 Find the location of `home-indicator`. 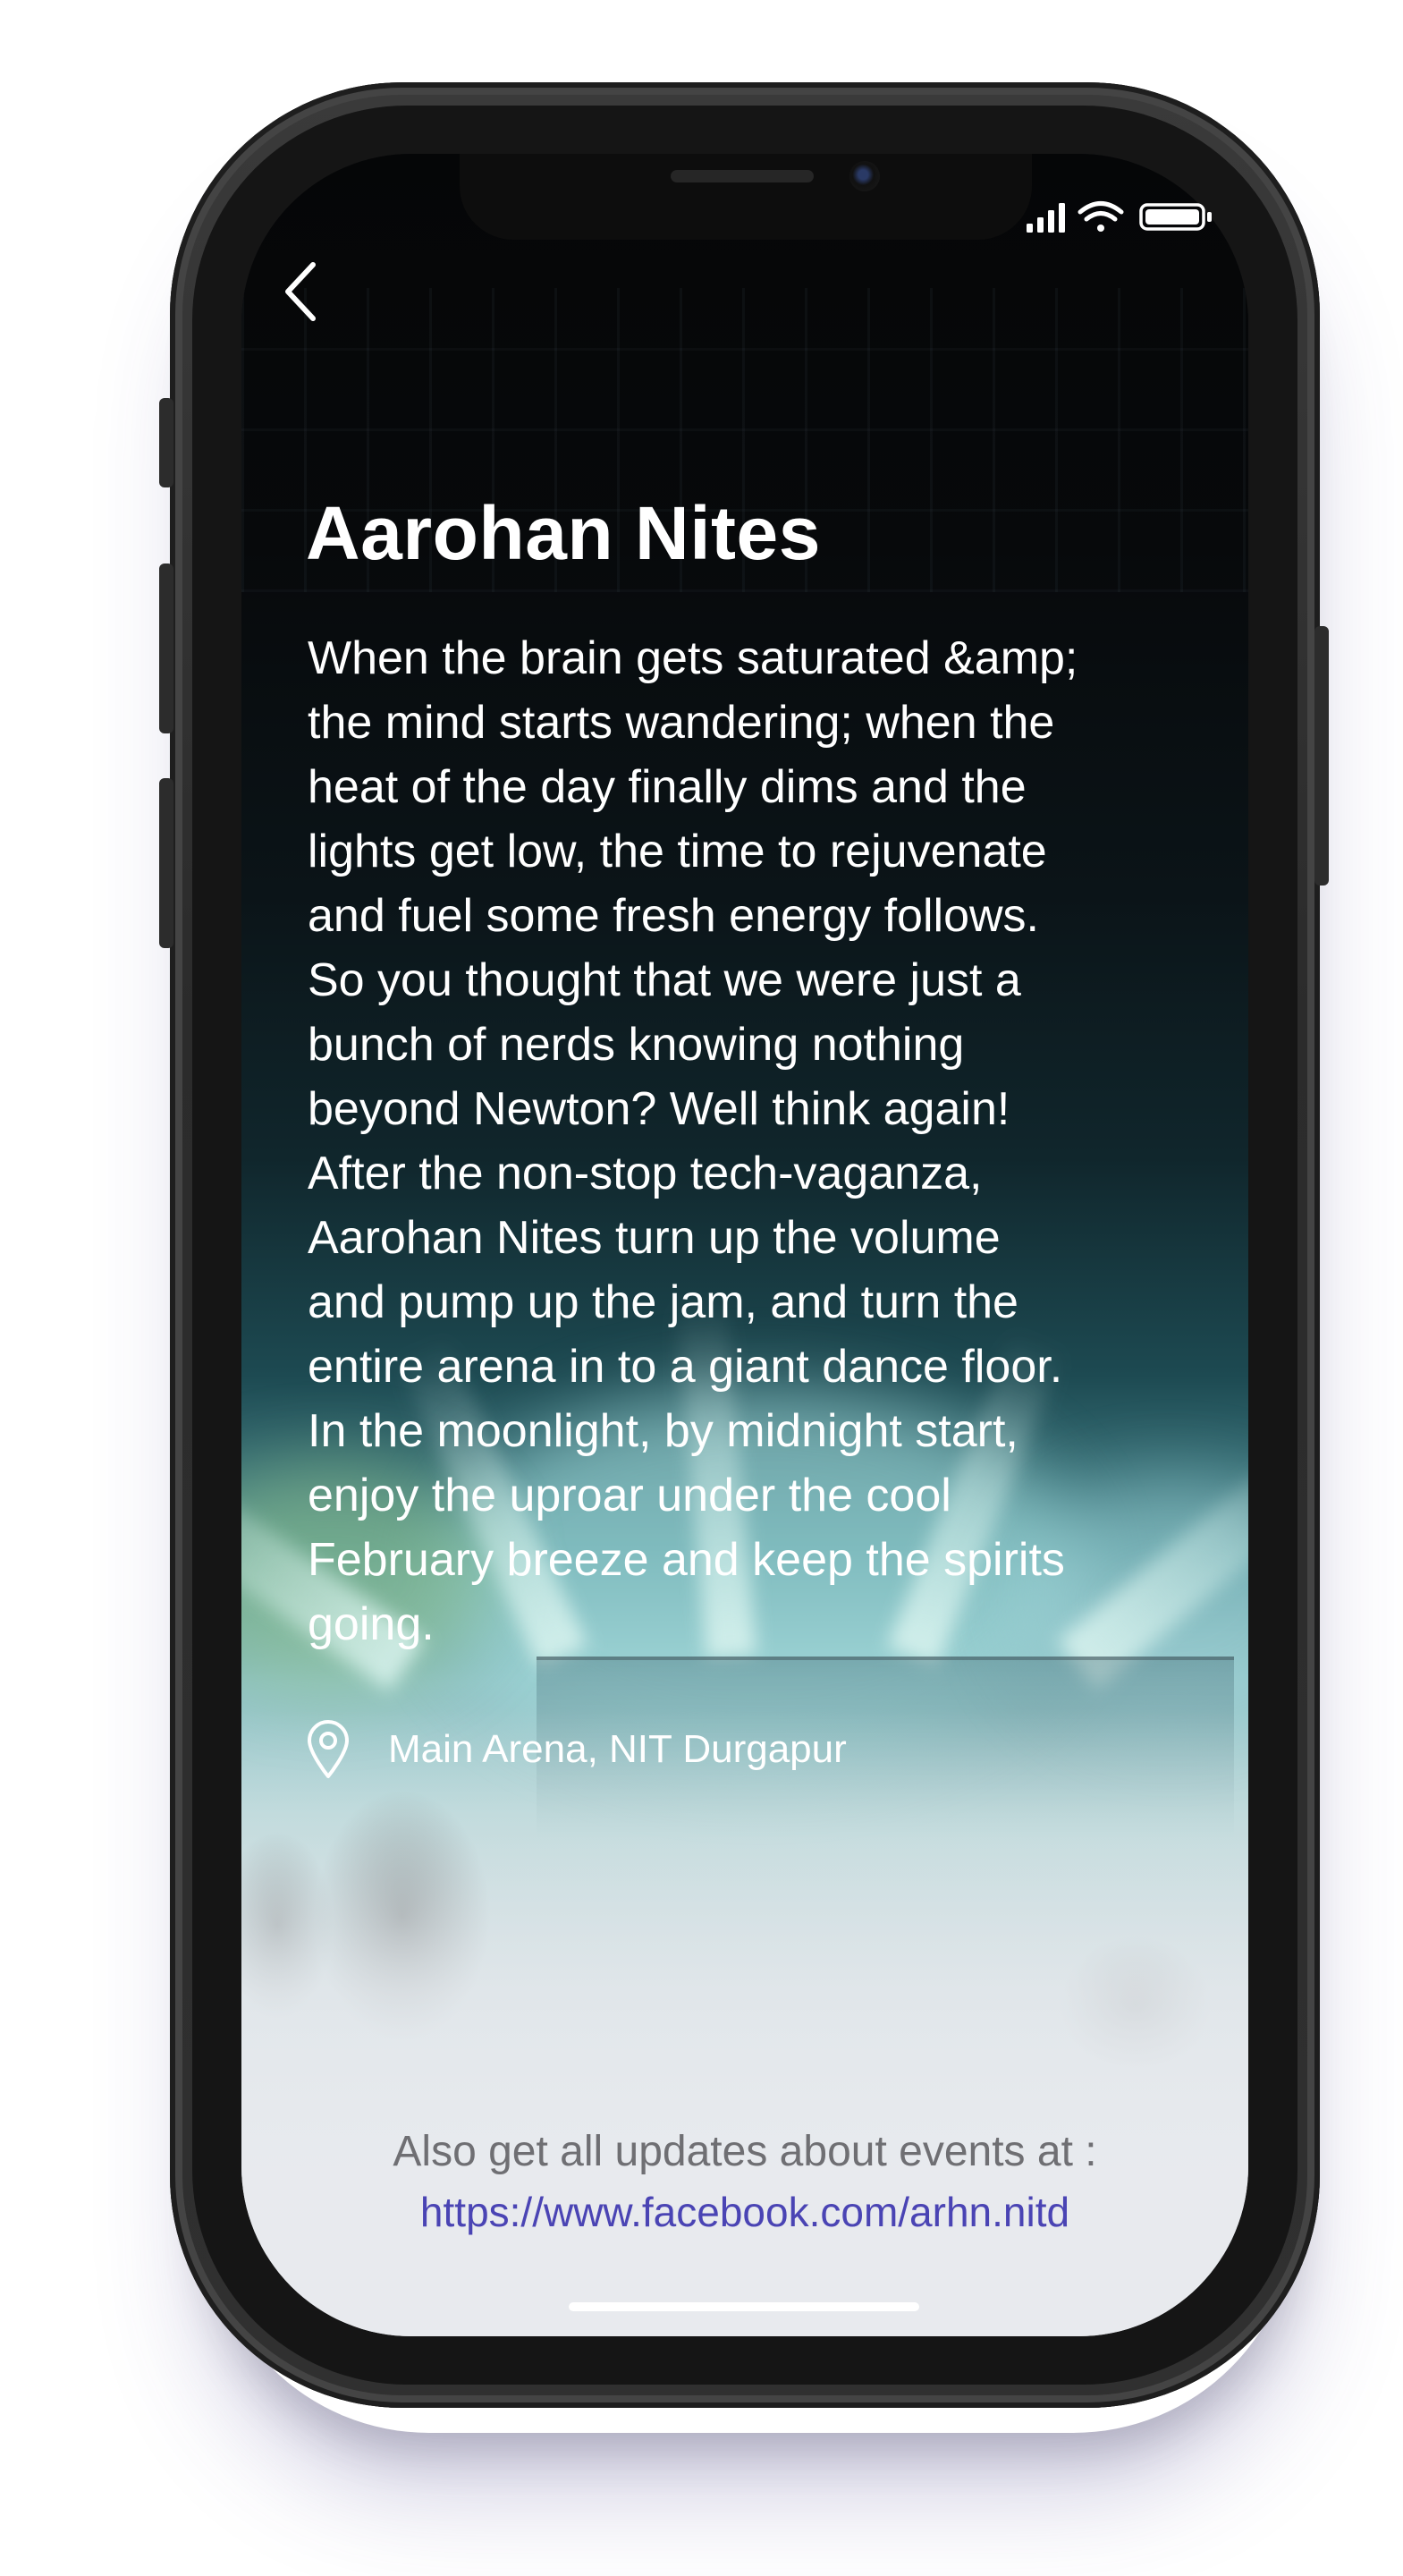

home-indicator is located at coordinates (744, 2306).